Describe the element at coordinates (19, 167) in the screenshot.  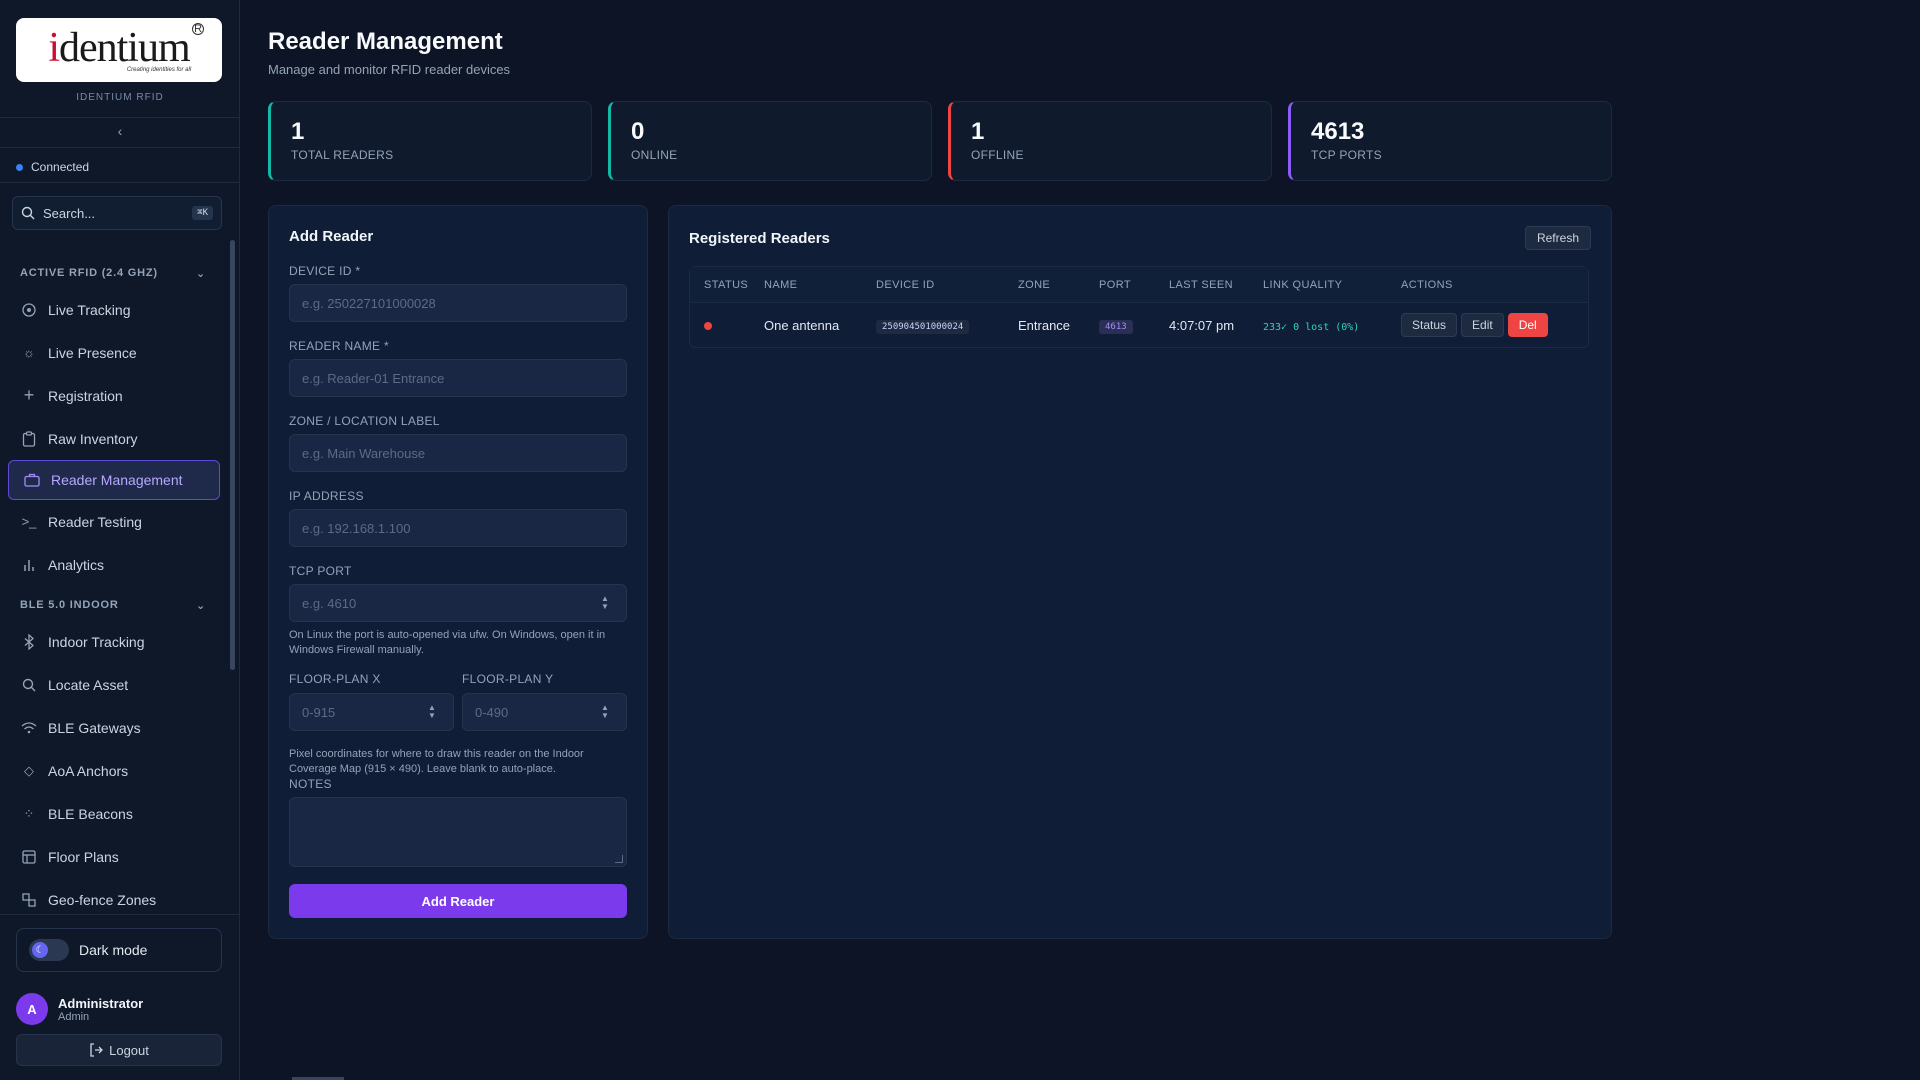
I see `connection-dot-icon` at that location.